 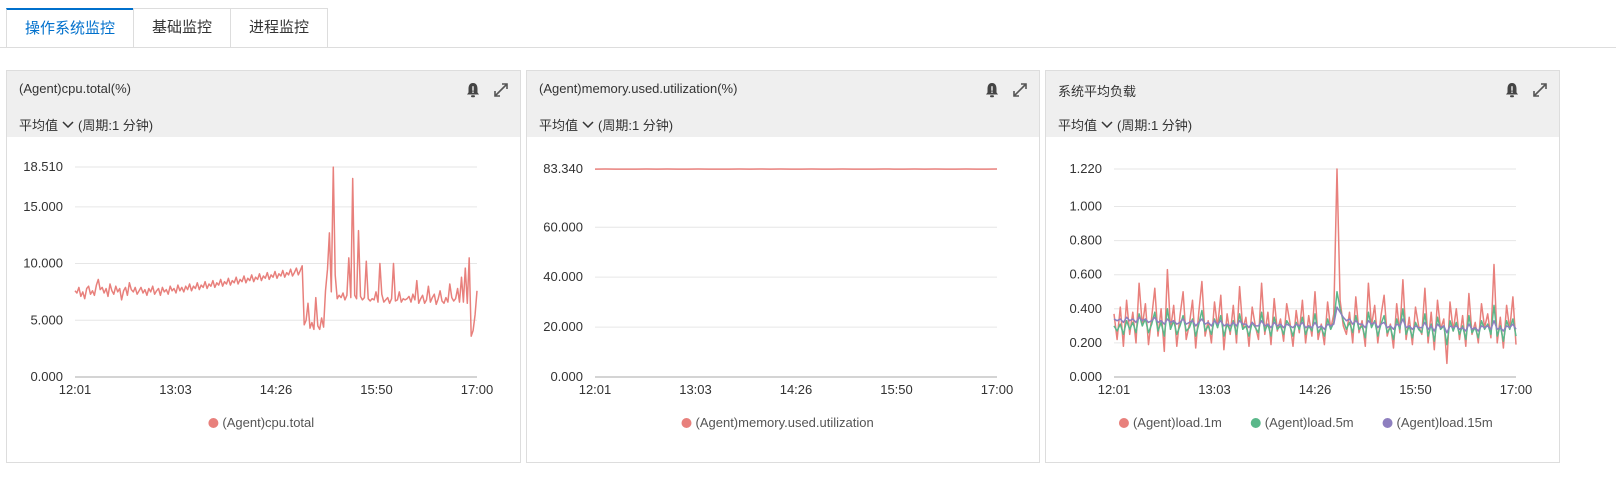 I want to click on panel-header: 系统平均负载 平均值 (周期:1 分钟), so click(x=1302, y=104).